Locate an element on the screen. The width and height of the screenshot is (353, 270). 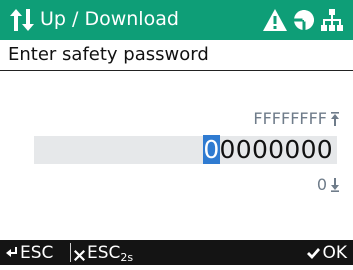
warning-icon is located at coordinates (275, 20).